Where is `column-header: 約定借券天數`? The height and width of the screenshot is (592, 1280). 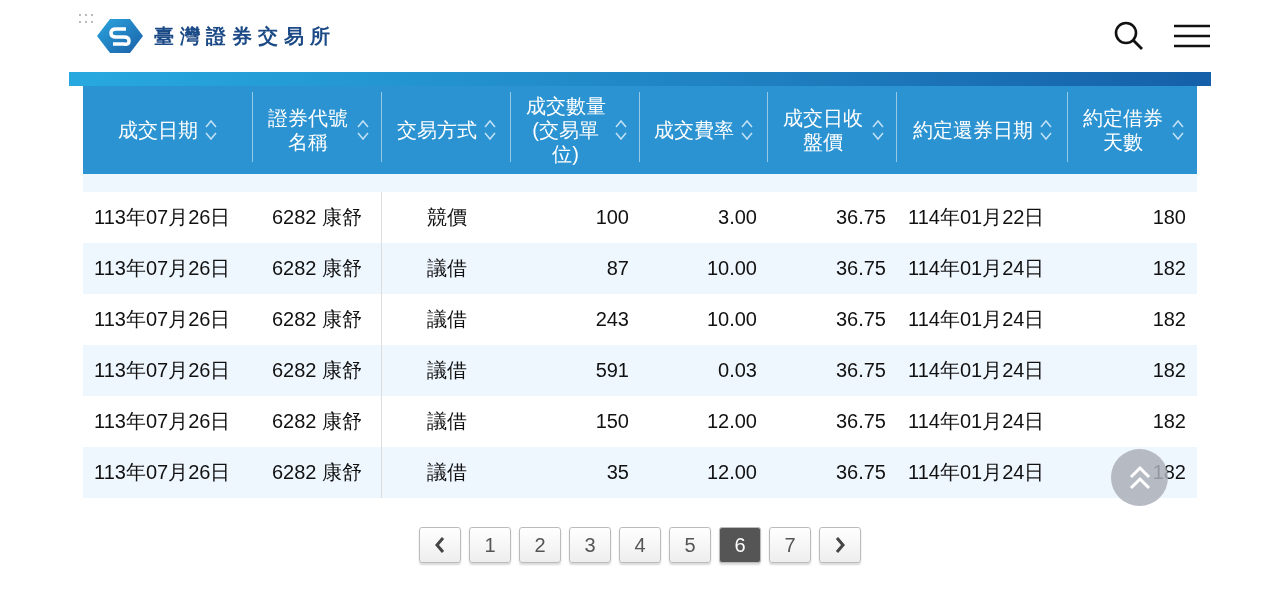 column-header: 約定借券天數 is located at coordinates (1122, 130).